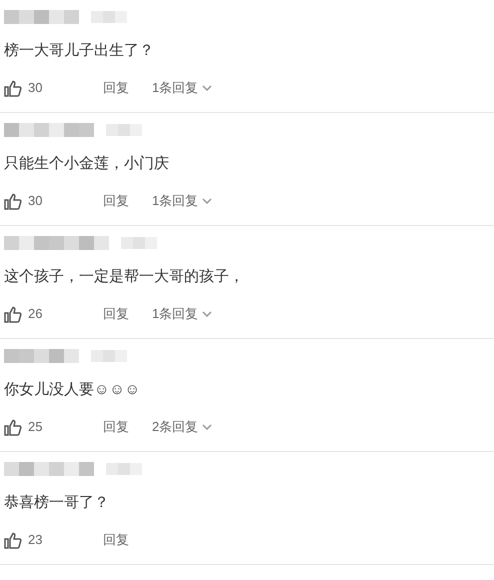  What do you see at coordinates (124, 276) in the screenshot?
I see `comment-text: 这个孩子，一定是帮一大哥的孩子，` at bounding box center [124, 276].